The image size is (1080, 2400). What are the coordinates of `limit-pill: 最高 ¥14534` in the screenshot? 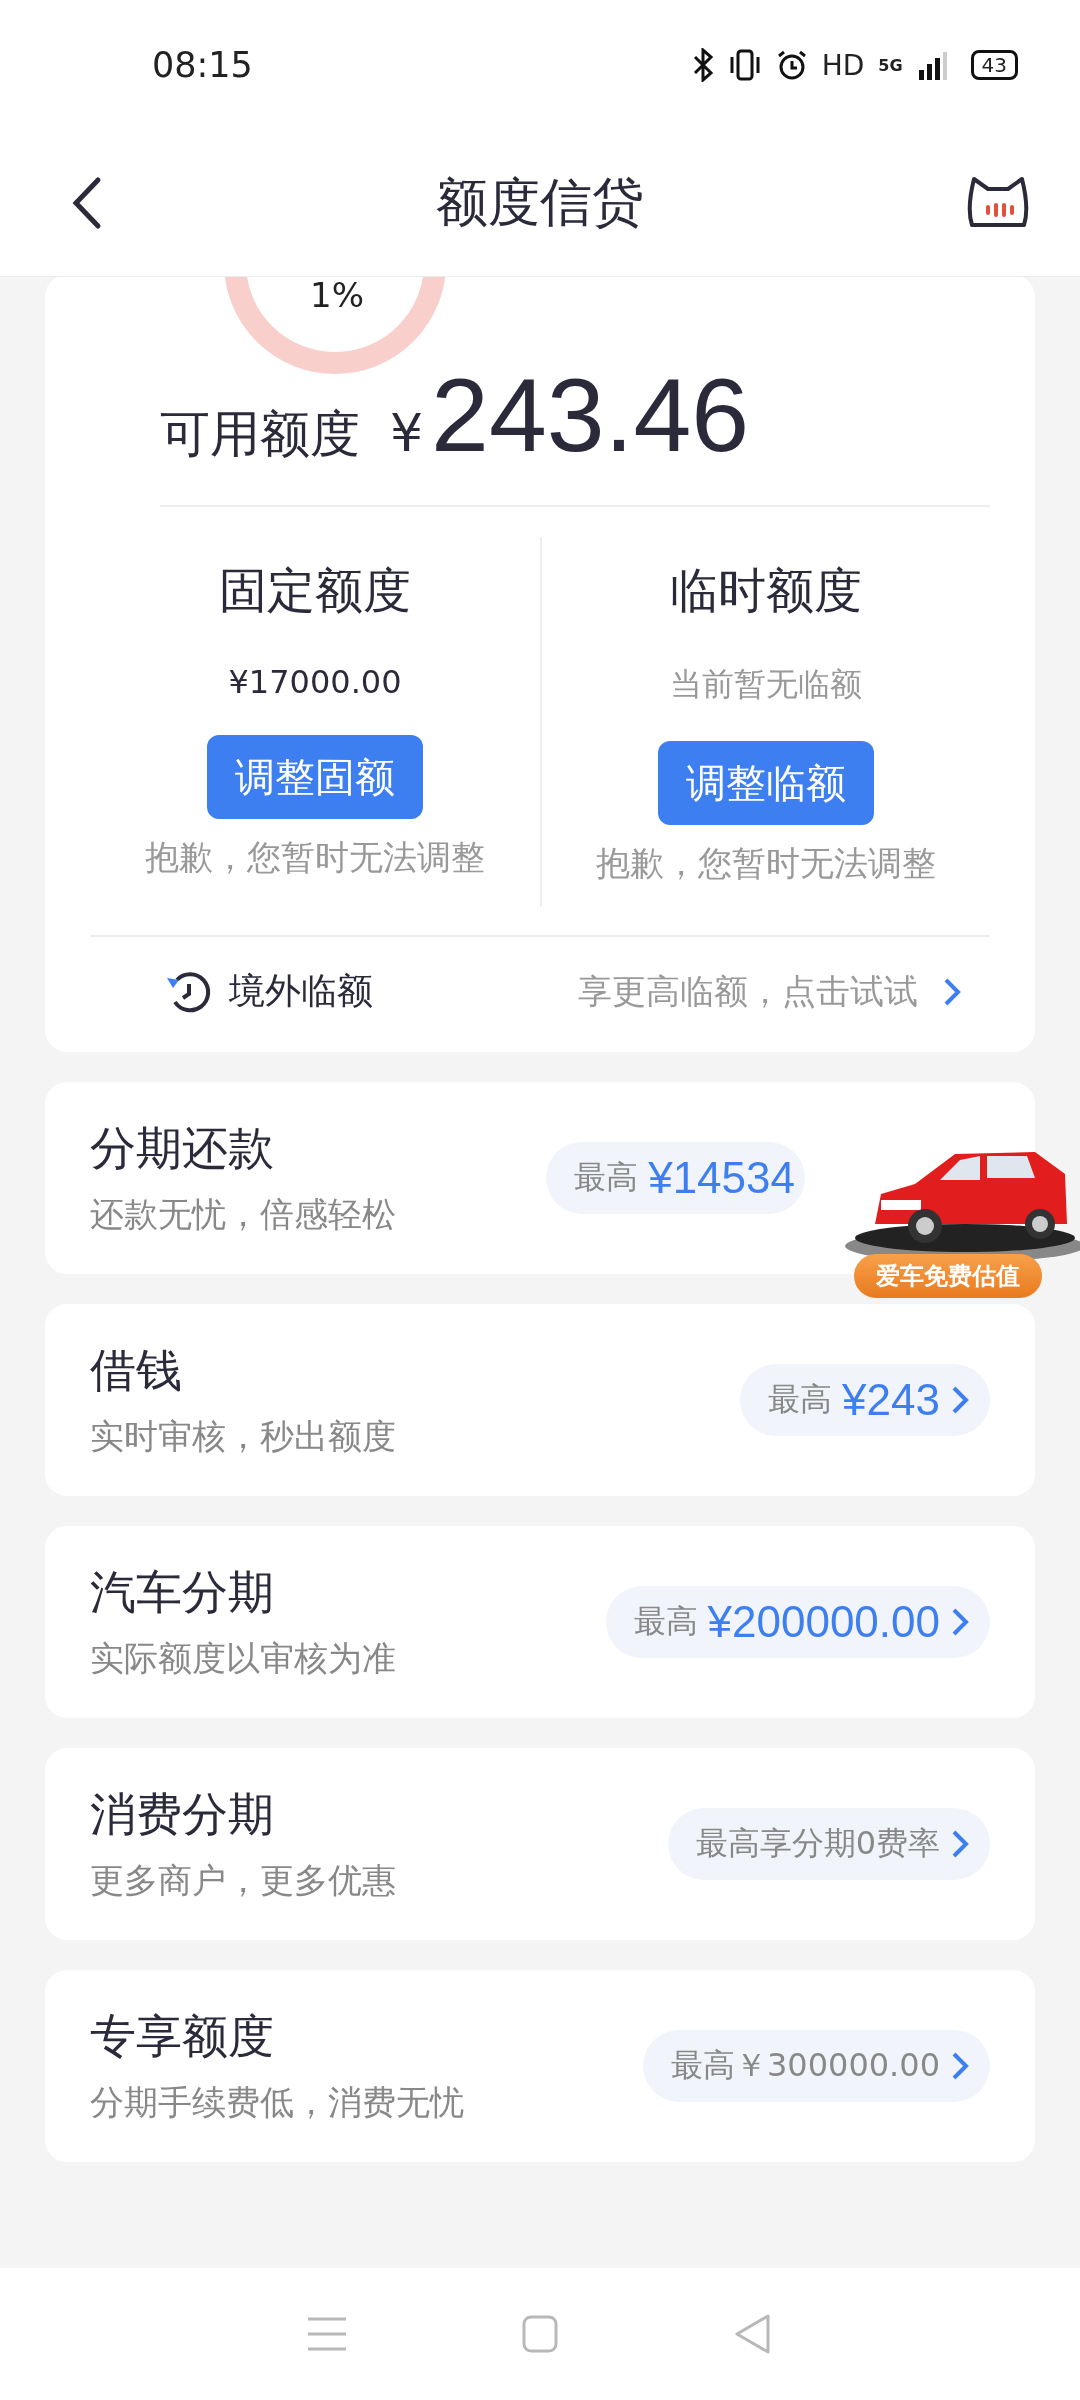 It's located at (675, 1178).